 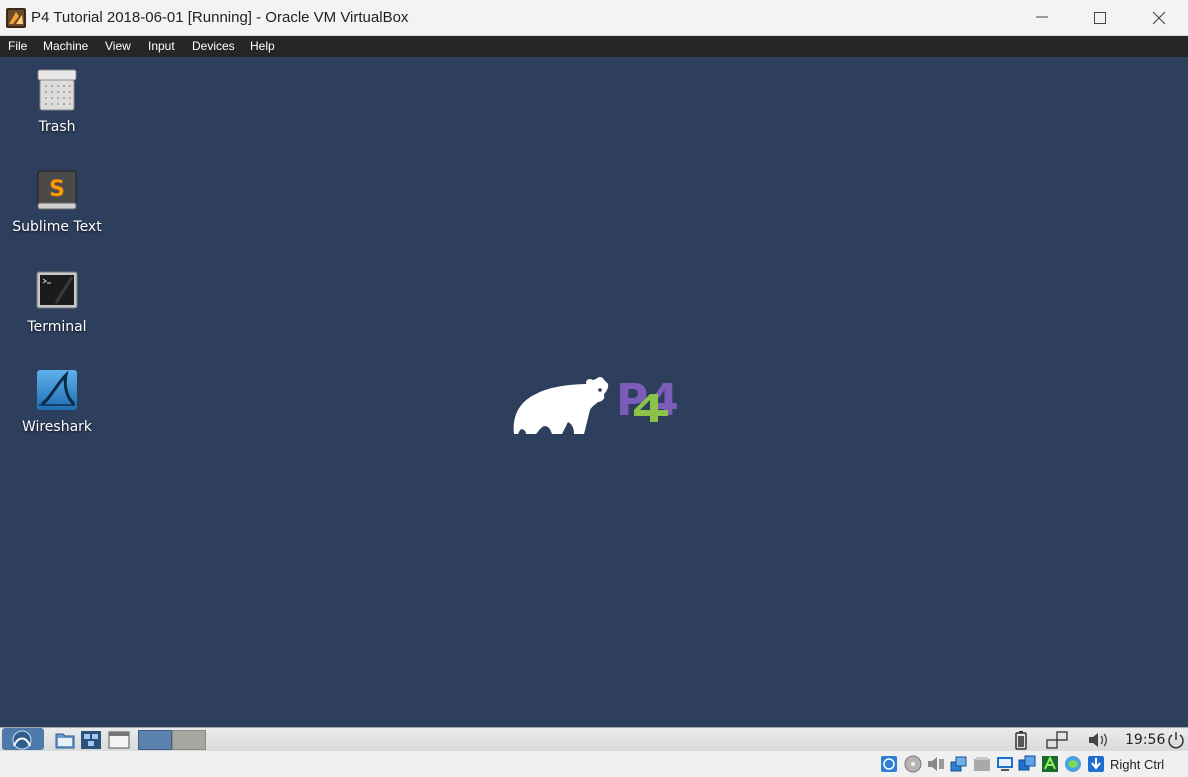 What do you see at coordinates (1021, 740) in the screenshot?
I see `battery-icon` at bounding box center [1021, 740].